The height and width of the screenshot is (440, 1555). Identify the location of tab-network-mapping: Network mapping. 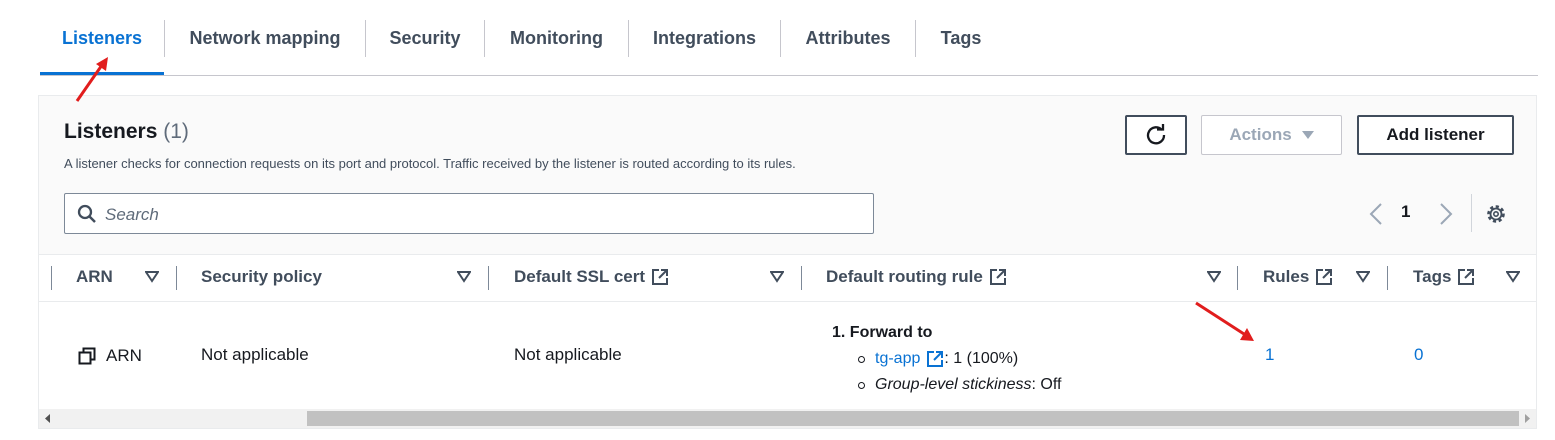
(265, 38).